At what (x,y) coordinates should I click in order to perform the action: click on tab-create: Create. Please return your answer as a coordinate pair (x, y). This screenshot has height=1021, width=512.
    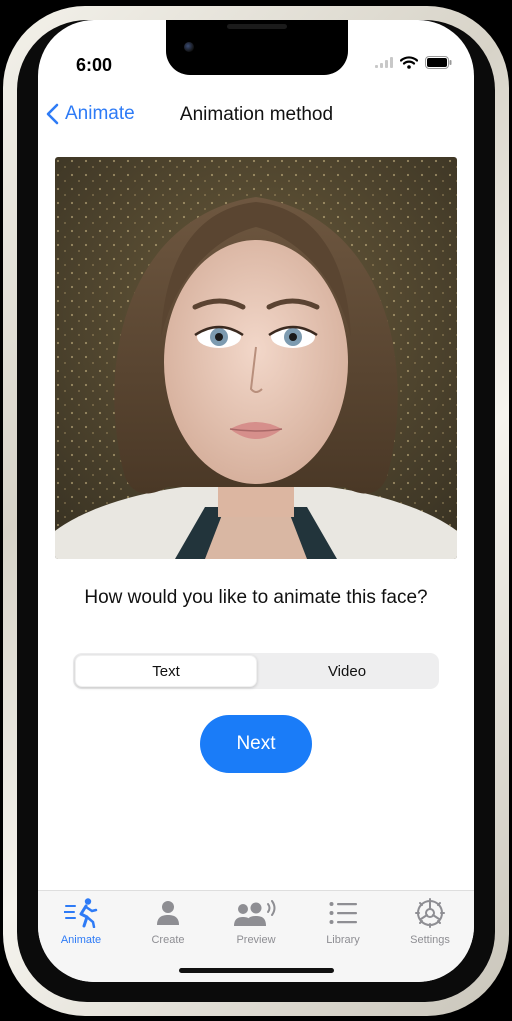
    Looking at the image, I should click on (168, 921).